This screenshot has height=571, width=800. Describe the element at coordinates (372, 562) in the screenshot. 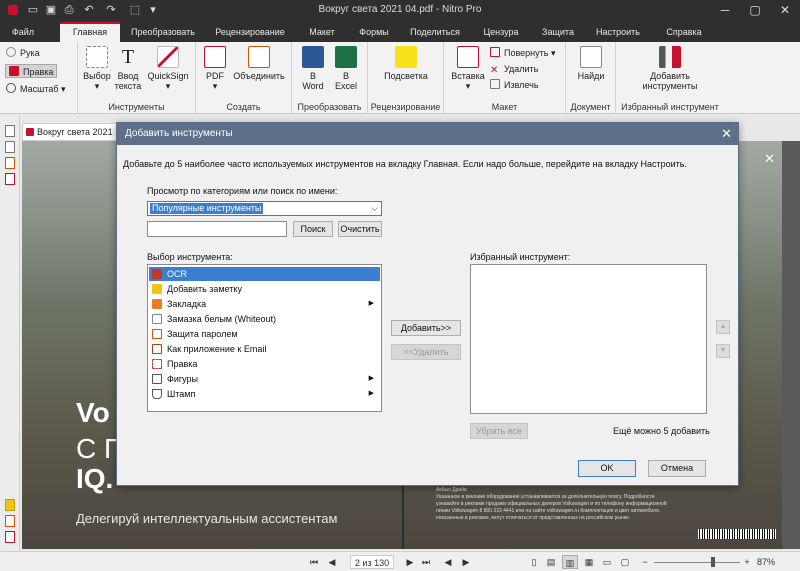

I see `page-number-field: 2 из 130` at that location.